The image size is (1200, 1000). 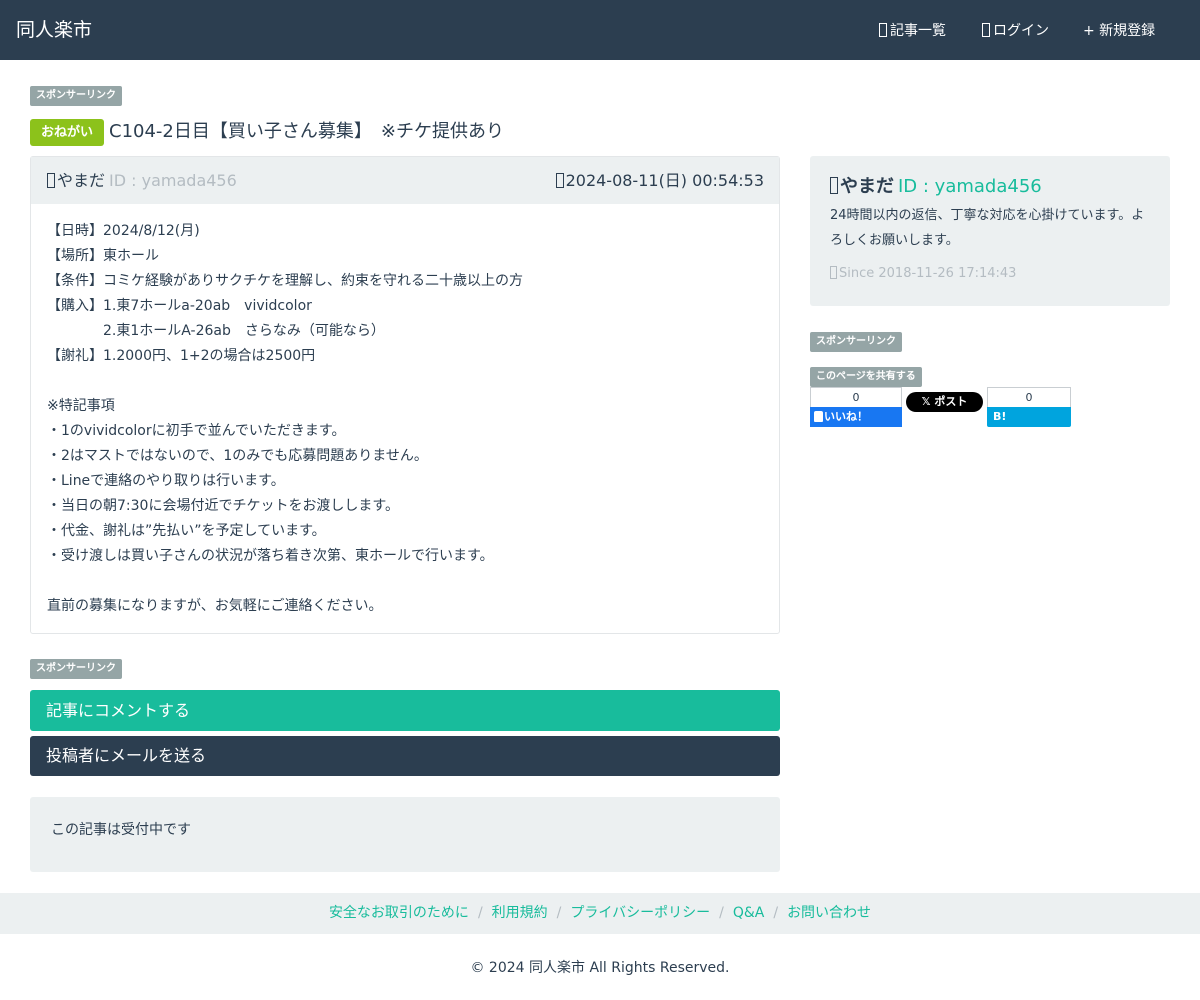 What do you see at coordinates (749, 913) in the screenshot?
I see `footer-link: Q&A` at bounding box center [749, 913].